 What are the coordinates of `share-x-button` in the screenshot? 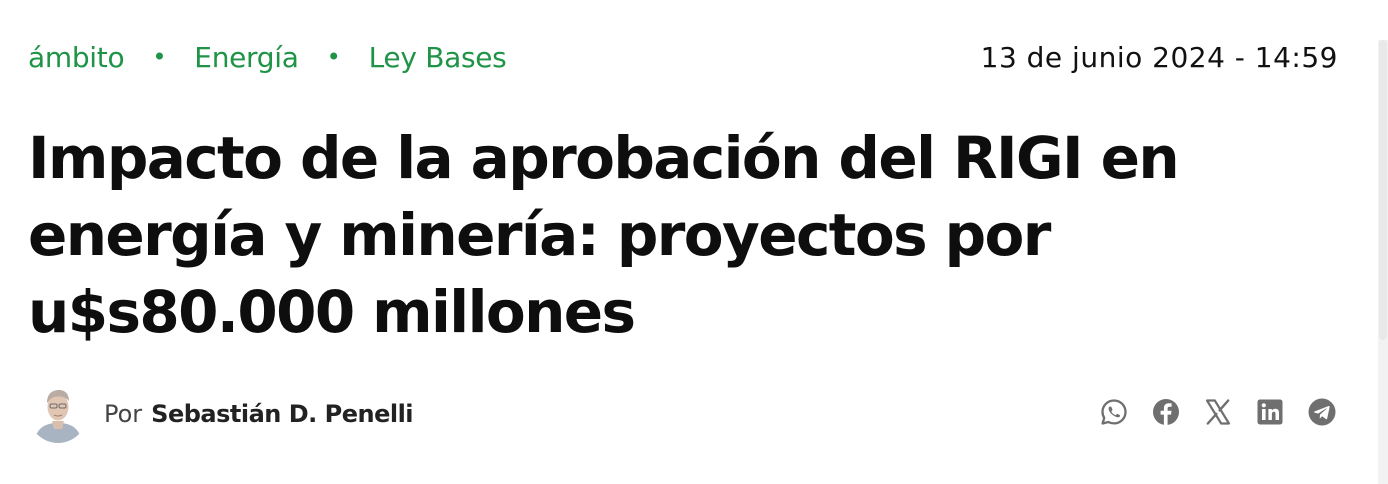 It's located at (1218, 412).